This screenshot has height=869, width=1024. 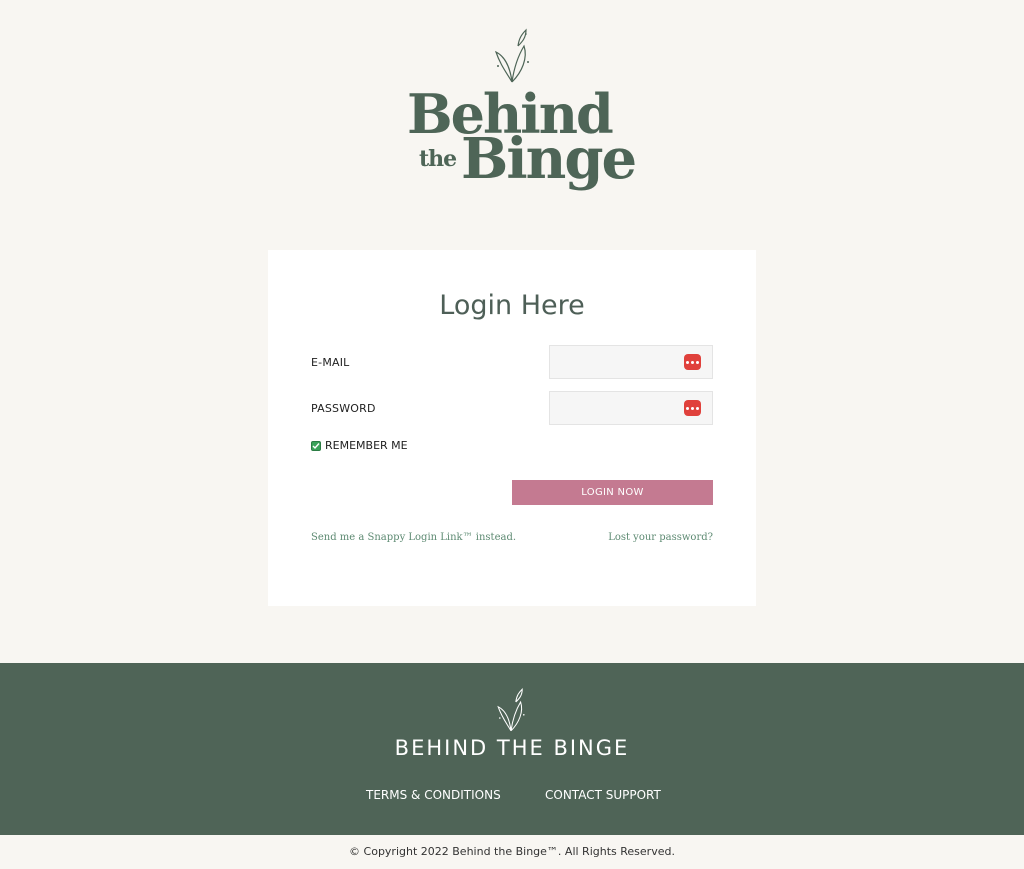 I want to click on checkmark-icon, so click(x=316, y=445).